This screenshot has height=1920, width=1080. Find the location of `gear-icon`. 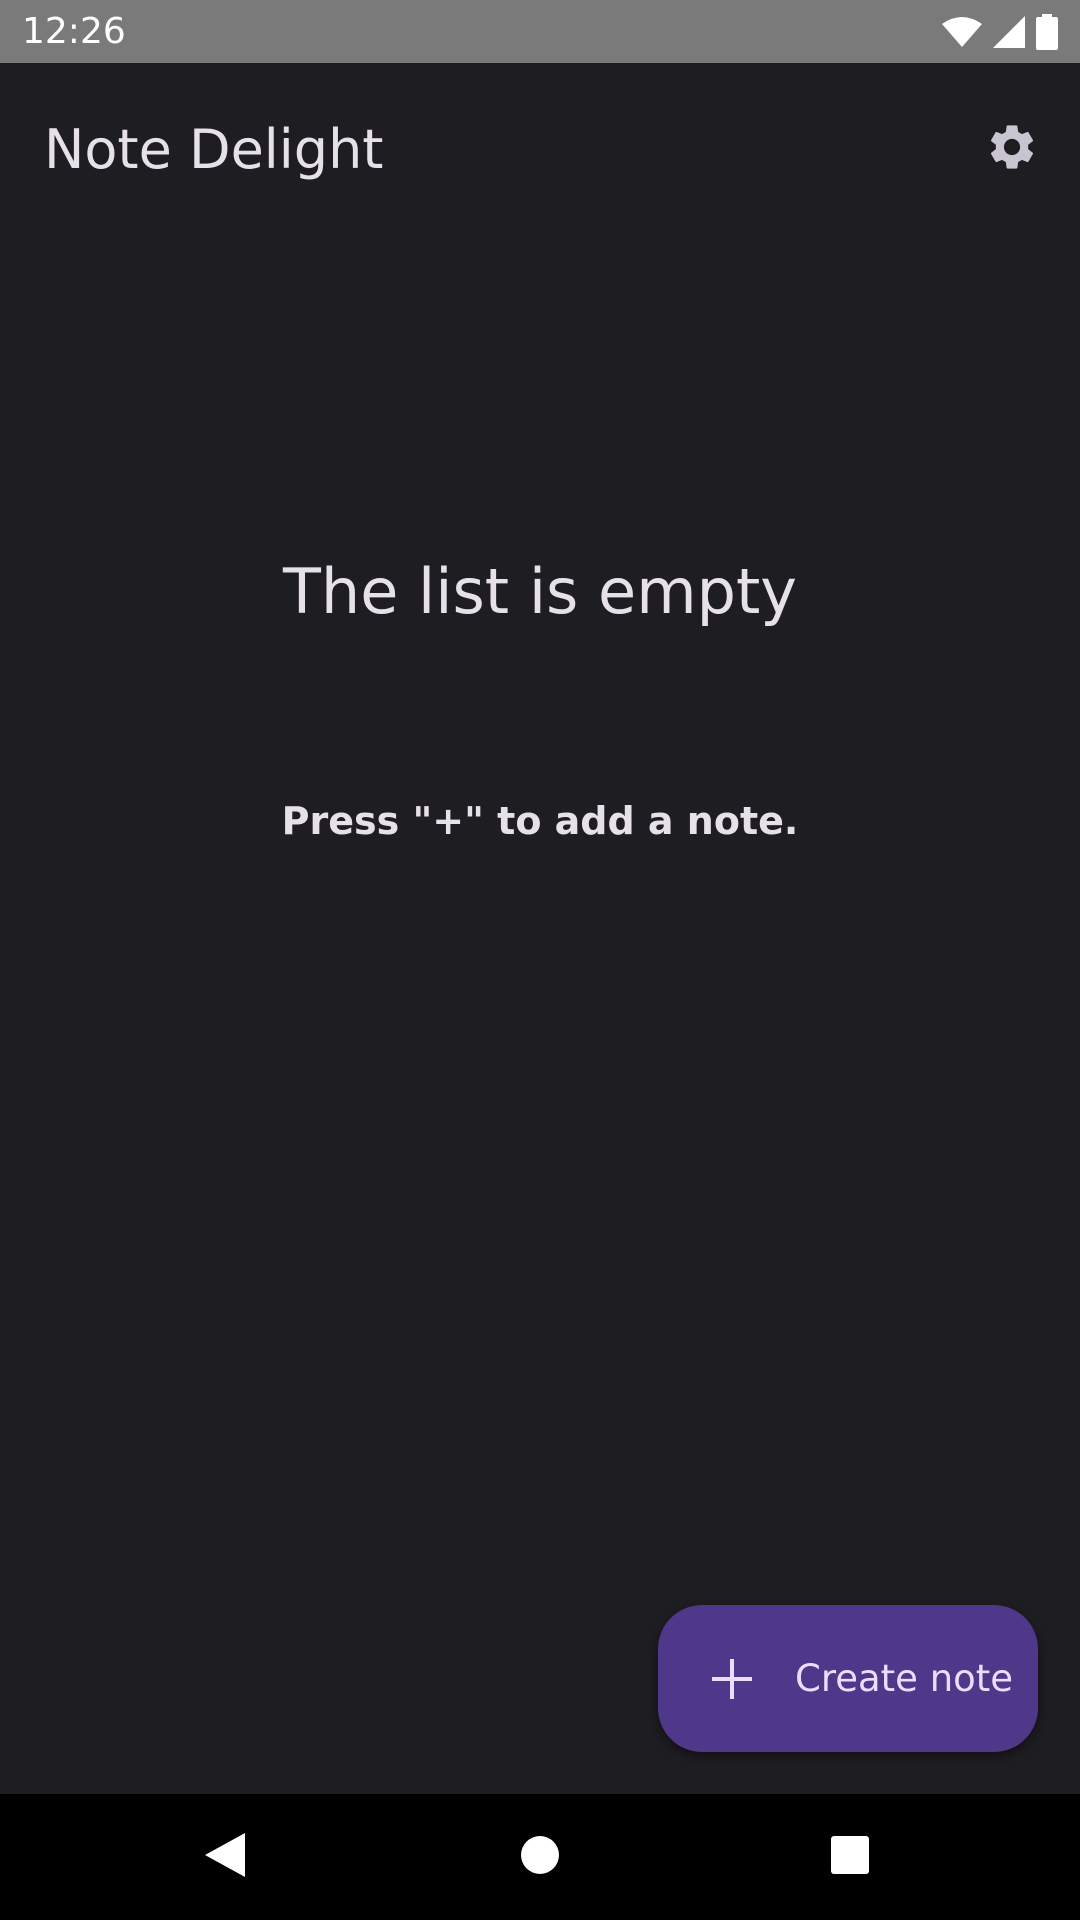

gear-icon is located at coordinates (1012, 149).